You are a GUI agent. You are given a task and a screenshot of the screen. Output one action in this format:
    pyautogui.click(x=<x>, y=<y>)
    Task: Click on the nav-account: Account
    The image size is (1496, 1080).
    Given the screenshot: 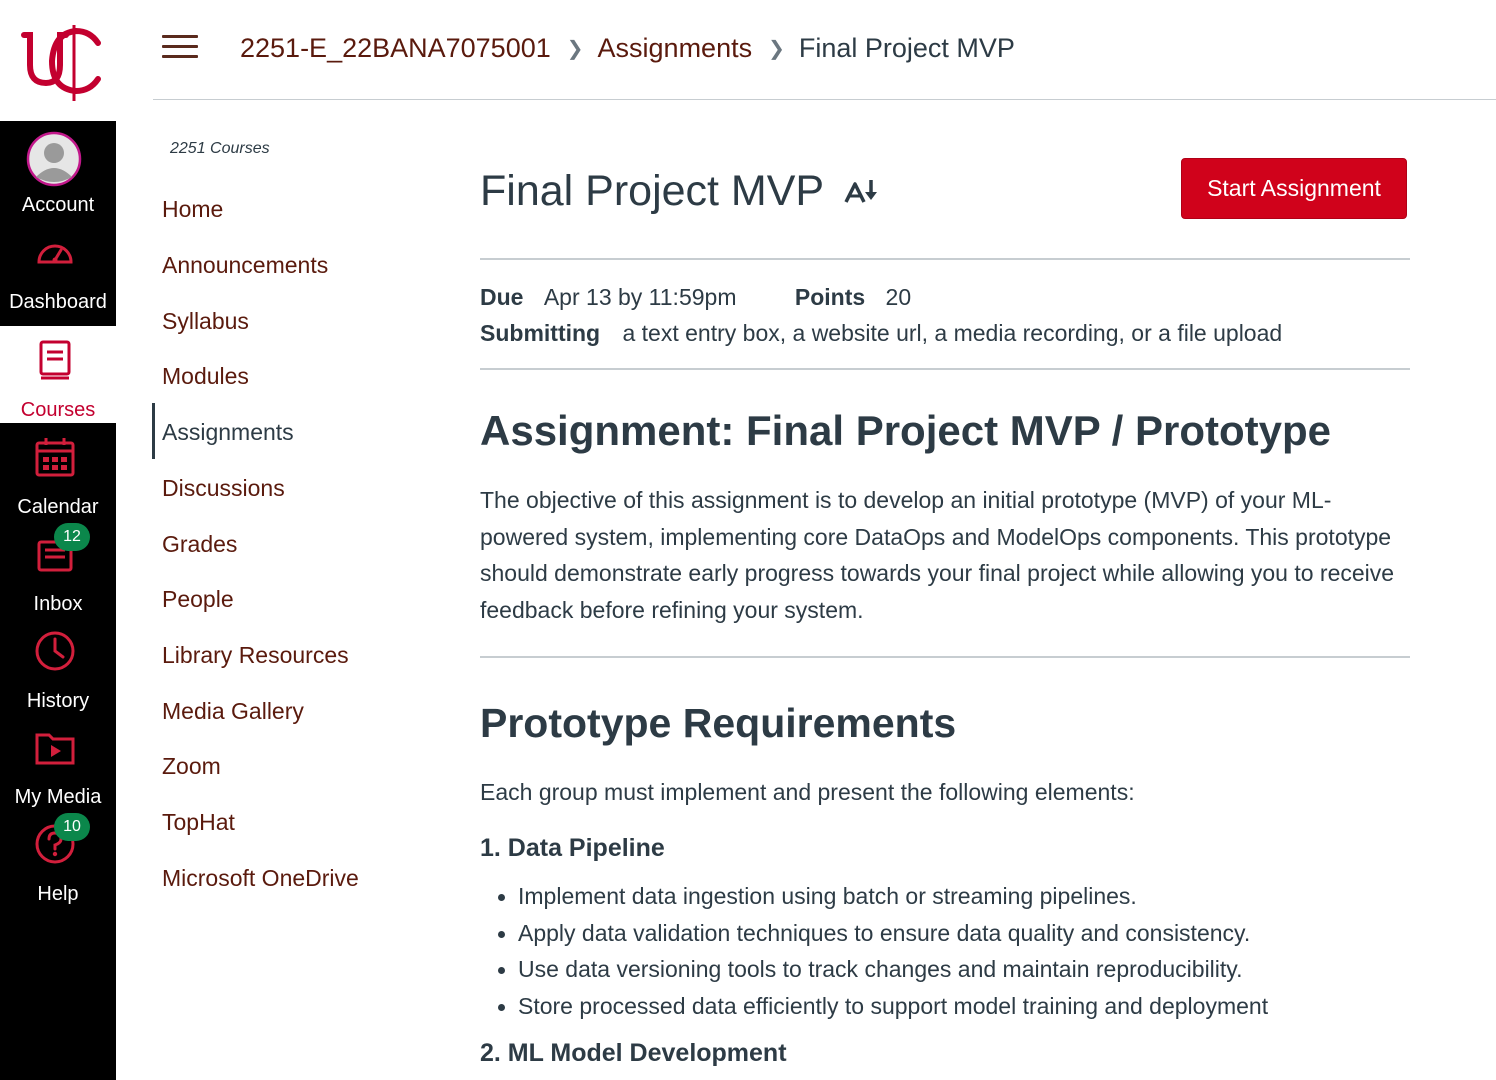 What is the action you would take?
    pyautogui.click(x=58, y=169)
    